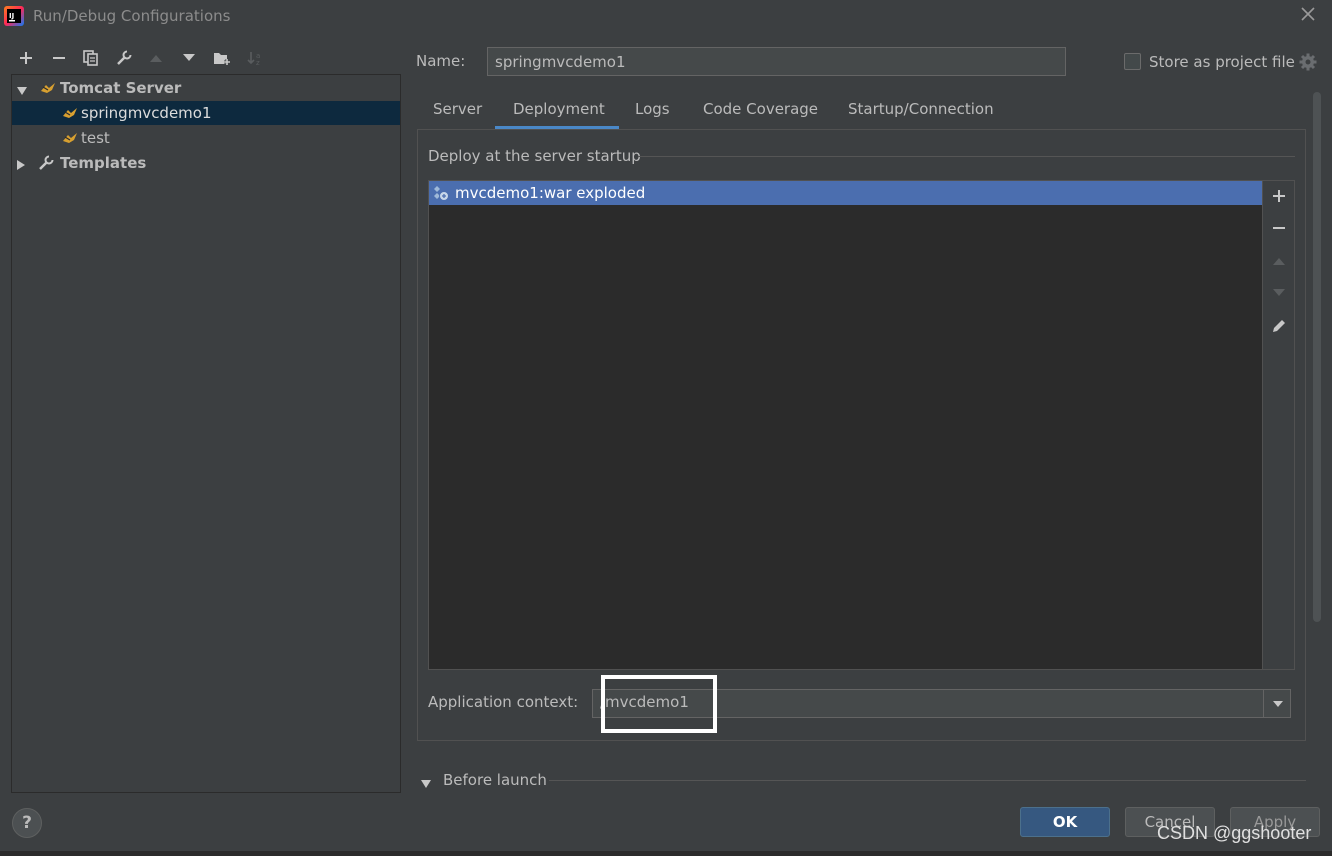  What do you see at coordinates (1234, 833) in the screenshot?
I see `watermark-text: CSDN @ggshooter` at bounding box center [1234, 833].